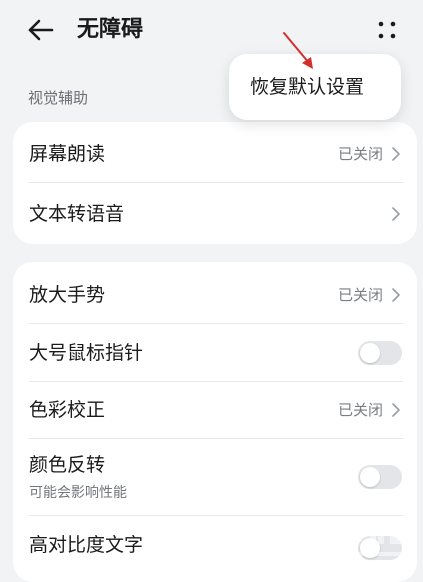 The width and height of the screenshot is (423, 582). I want to click on row-sublabel: 可能会影响性能, so click(78, 493).